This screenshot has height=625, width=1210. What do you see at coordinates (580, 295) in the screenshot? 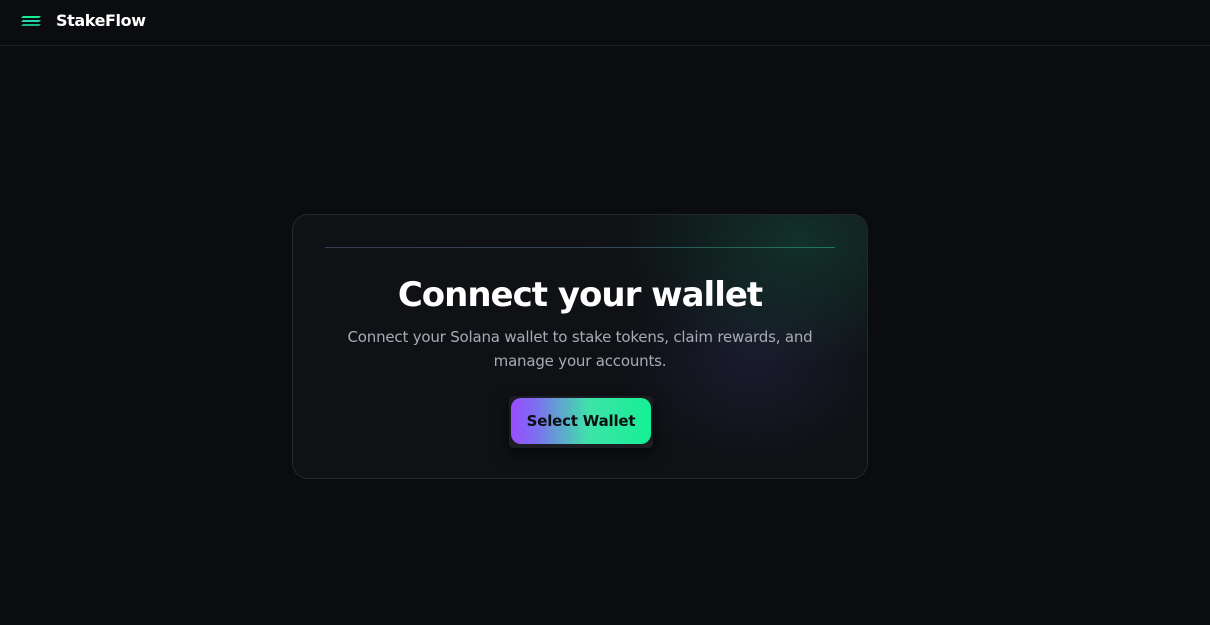
I see `card-title: Connect your wallet` at bounding box center [580, 295].